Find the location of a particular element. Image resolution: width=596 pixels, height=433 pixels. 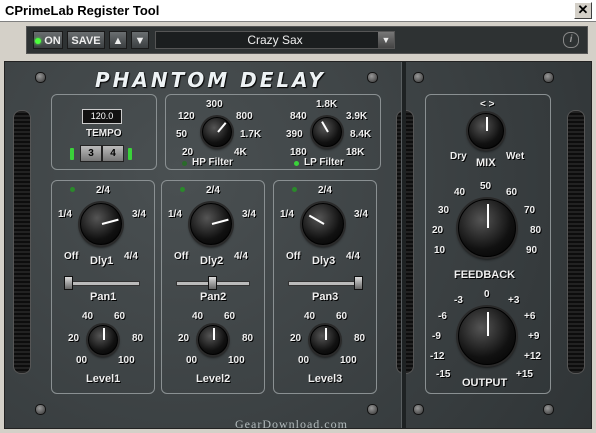

pan-2-label: Pan2 is located at coordinates (213, 297).